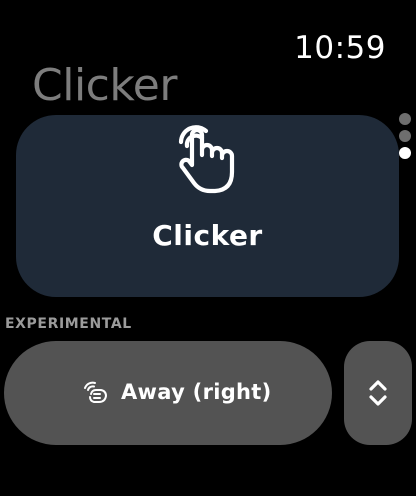 The image size is (416, 496). What do you see at coordinates (68, 324) in the screenshot?
I see `section-header-experimental: EXPERIMENTAL` at bounding box center [68, 324].